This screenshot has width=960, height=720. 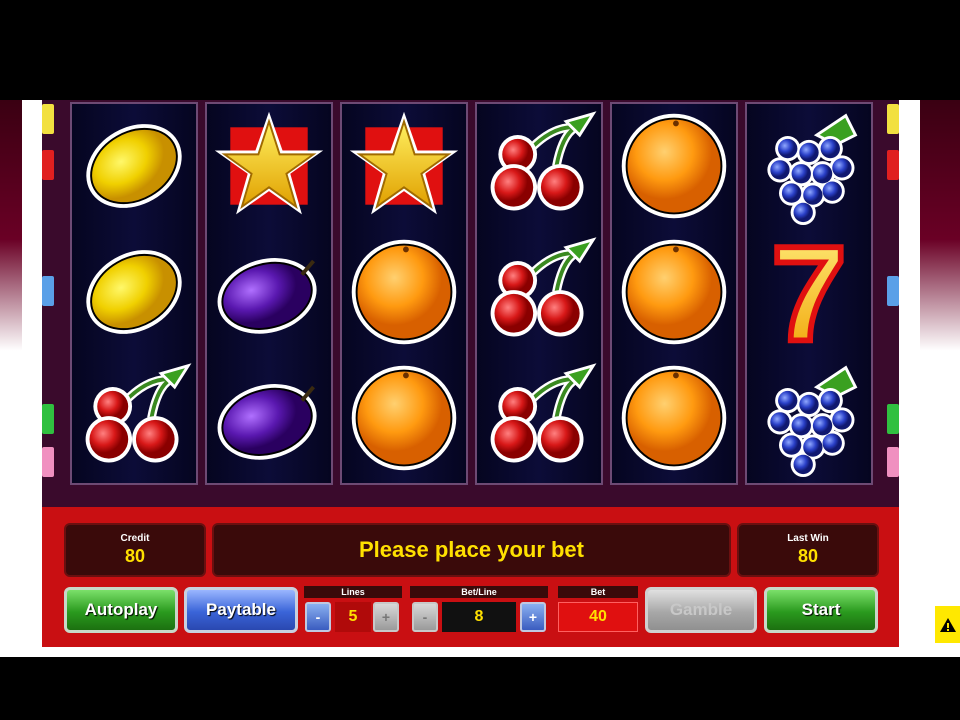 I want to click on credit-label: Credit, so click(x=135, y=538).